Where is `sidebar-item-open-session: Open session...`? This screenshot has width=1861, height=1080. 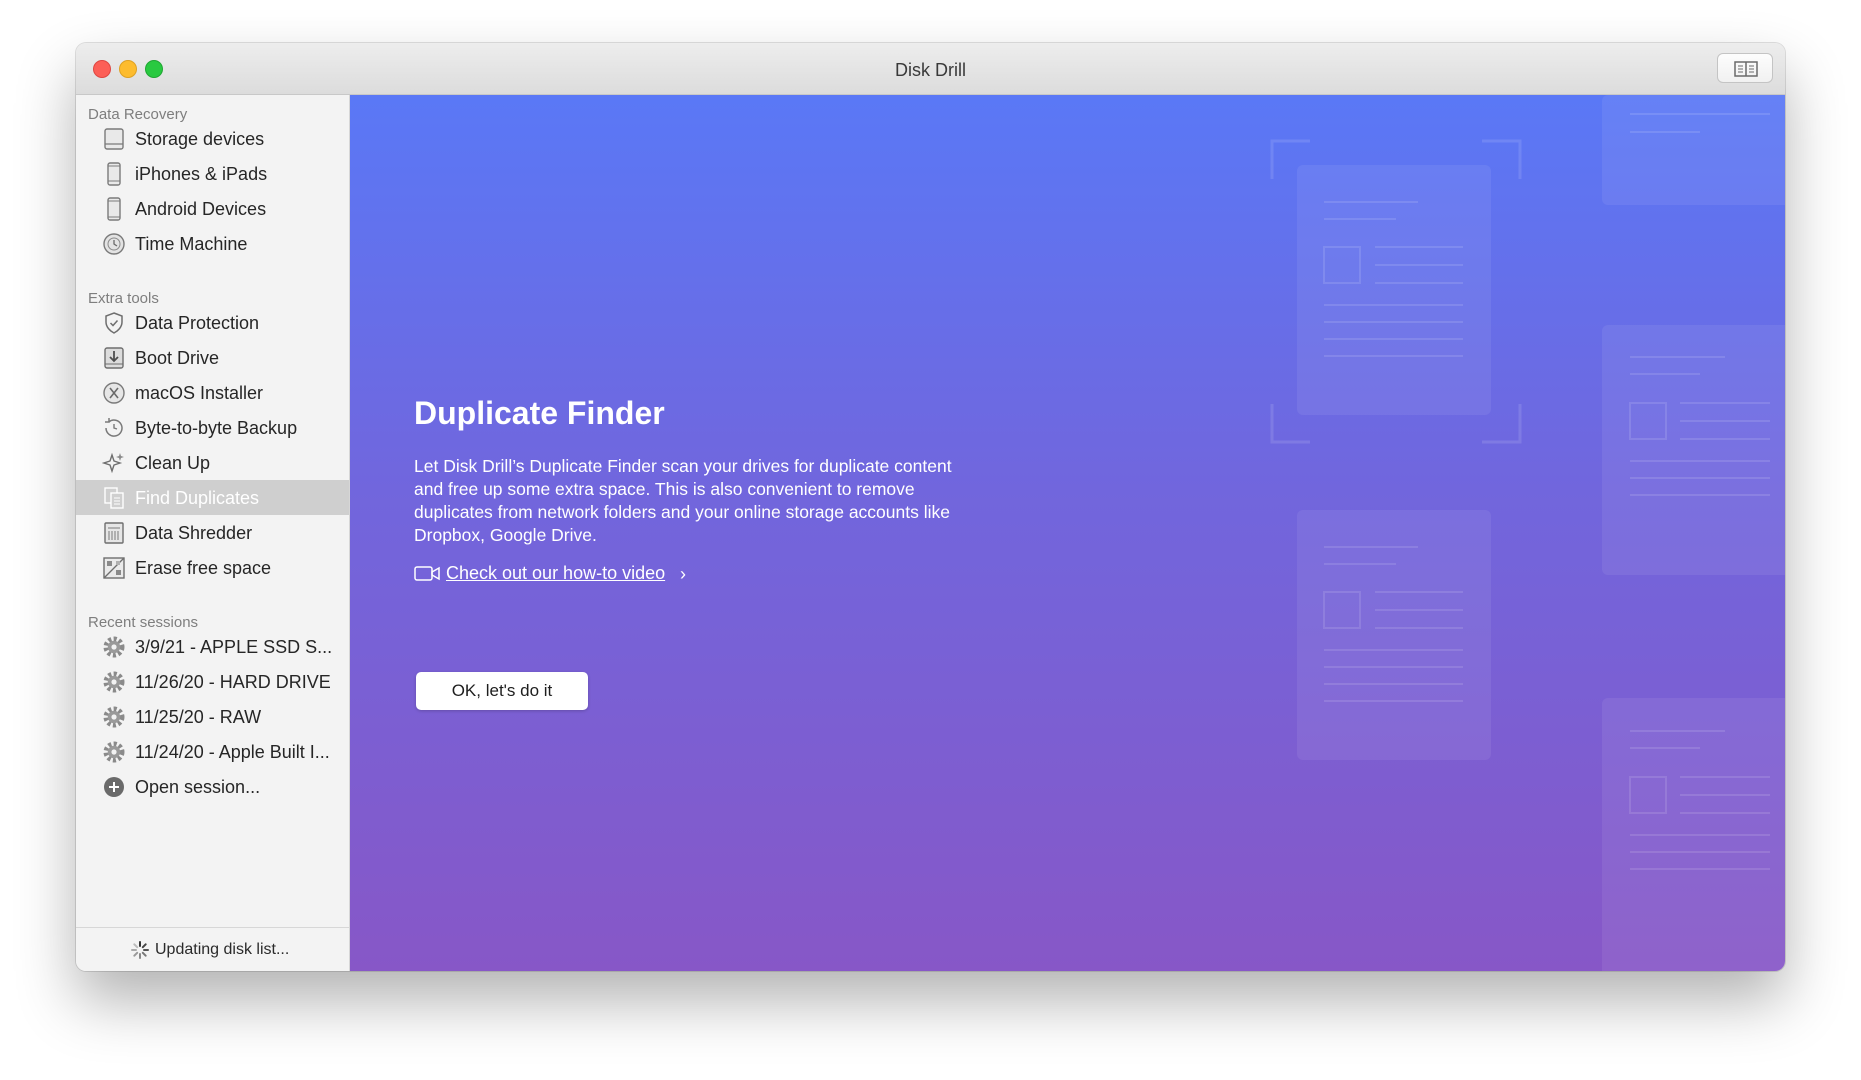 sidebar-item-open-session: Open session... is located at coordinates (212, 786).